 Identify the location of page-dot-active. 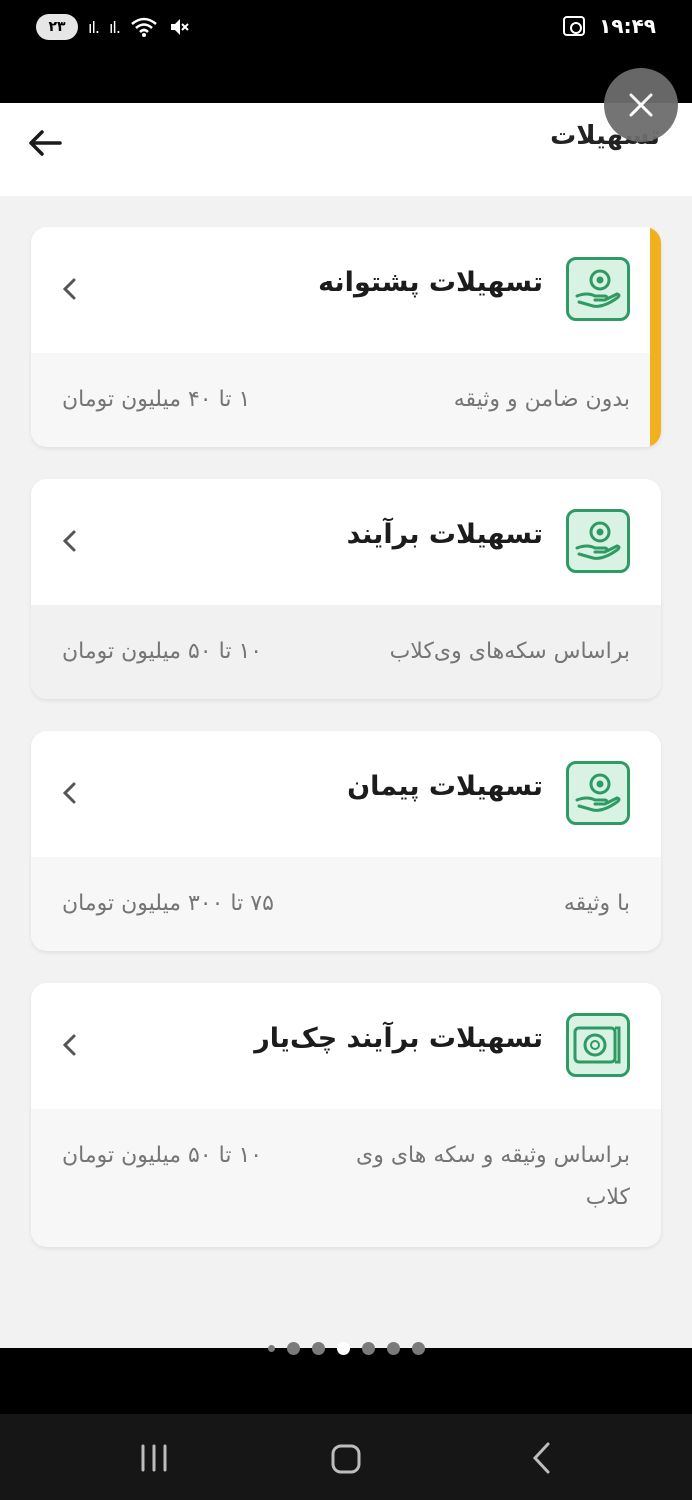
(343, 1348).